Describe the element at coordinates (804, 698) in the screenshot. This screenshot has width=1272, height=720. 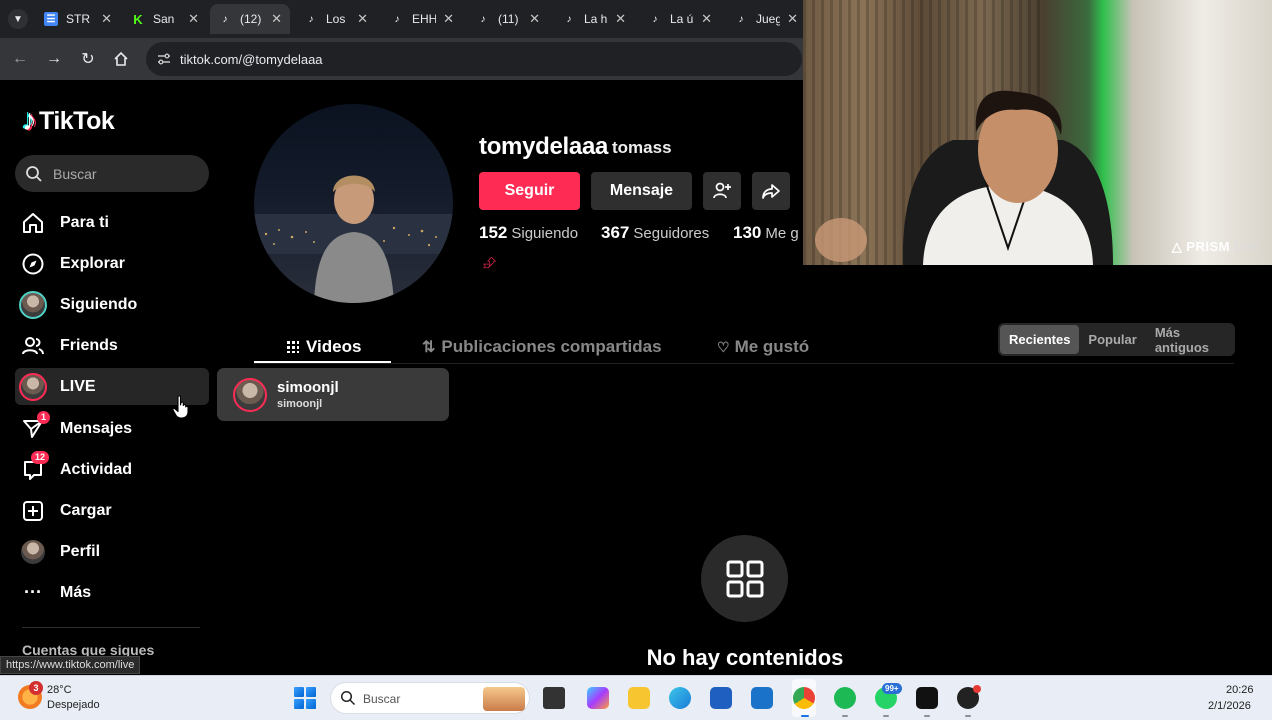
I see `chrome-icon` at that location.